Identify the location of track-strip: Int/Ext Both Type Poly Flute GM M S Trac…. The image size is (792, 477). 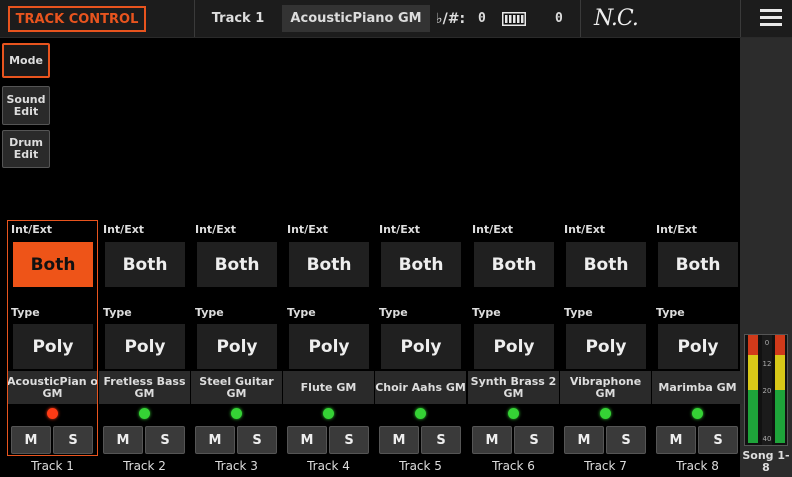
(328, 348).